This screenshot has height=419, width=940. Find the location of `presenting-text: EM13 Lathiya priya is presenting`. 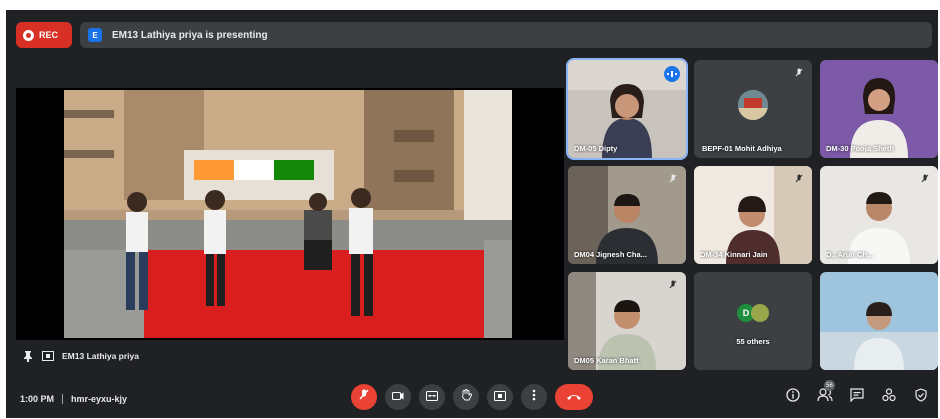

presenting-text: EM13 Lathiya priya is presenting is located at coordinates (190, 35).